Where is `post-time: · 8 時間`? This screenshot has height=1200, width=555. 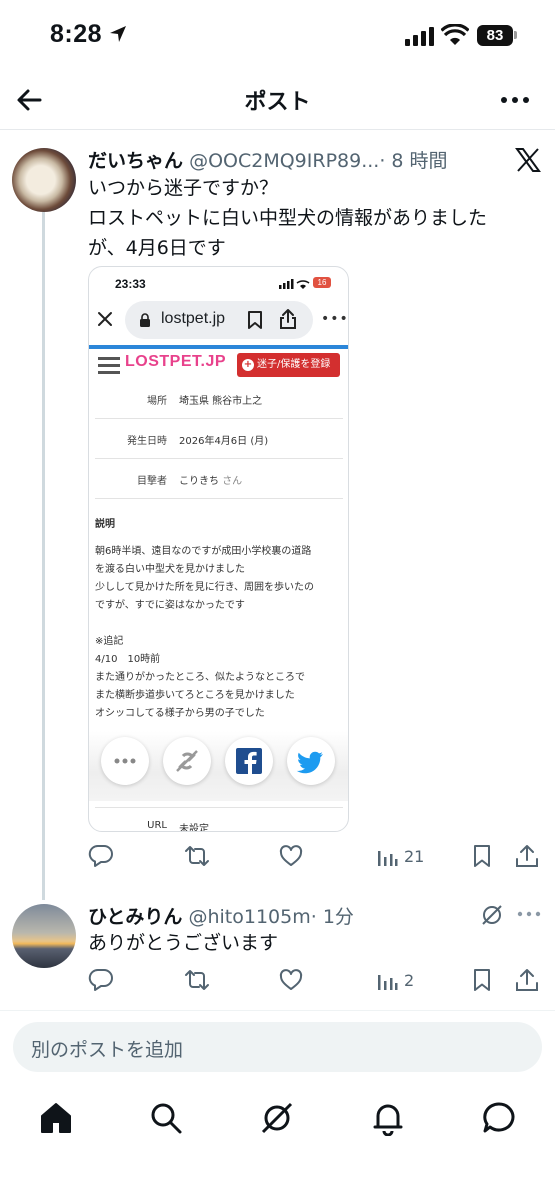
post-time: · 8 時間 is located at coordinates (413, 161).